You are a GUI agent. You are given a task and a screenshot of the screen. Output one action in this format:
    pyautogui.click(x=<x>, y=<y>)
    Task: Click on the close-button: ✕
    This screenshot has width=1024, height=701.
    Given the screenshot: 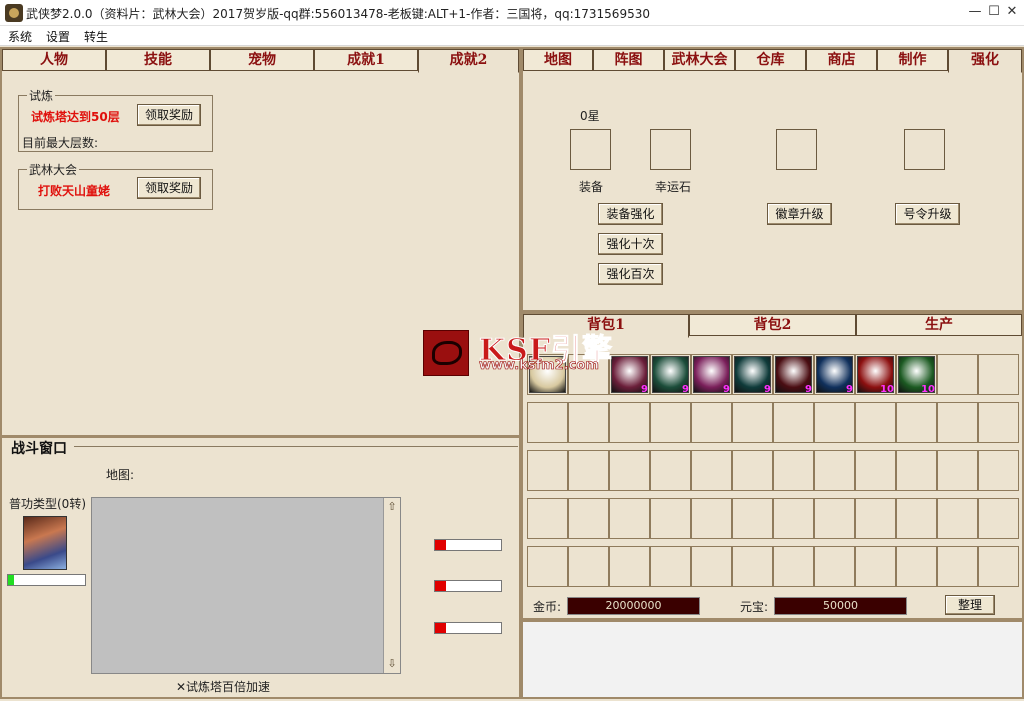 What is the action you would take?
    pyautogui.click(x=1012, y=12)
    